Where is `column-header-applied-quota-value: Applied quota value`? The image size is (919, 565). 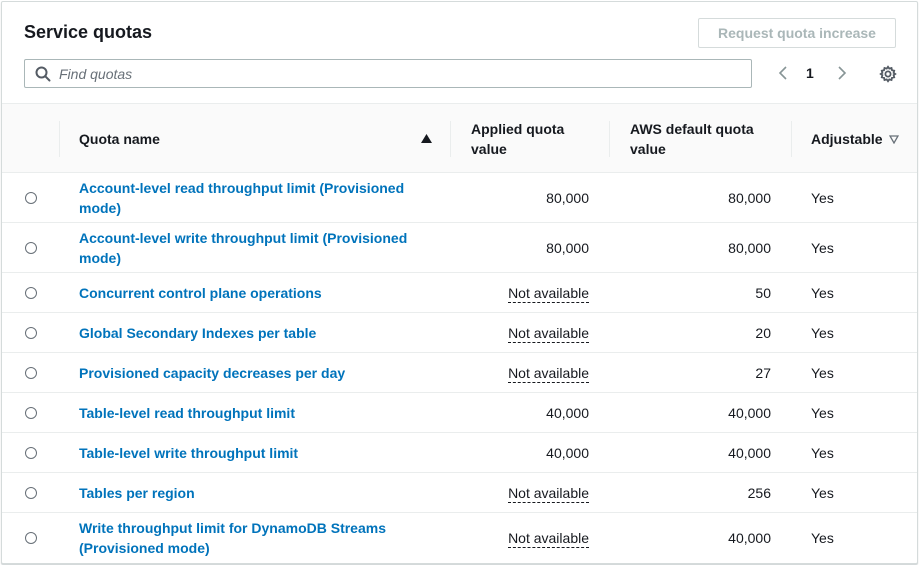 column-header-applied-quota-value: Applied quota value is located at coordinates (530, 138).